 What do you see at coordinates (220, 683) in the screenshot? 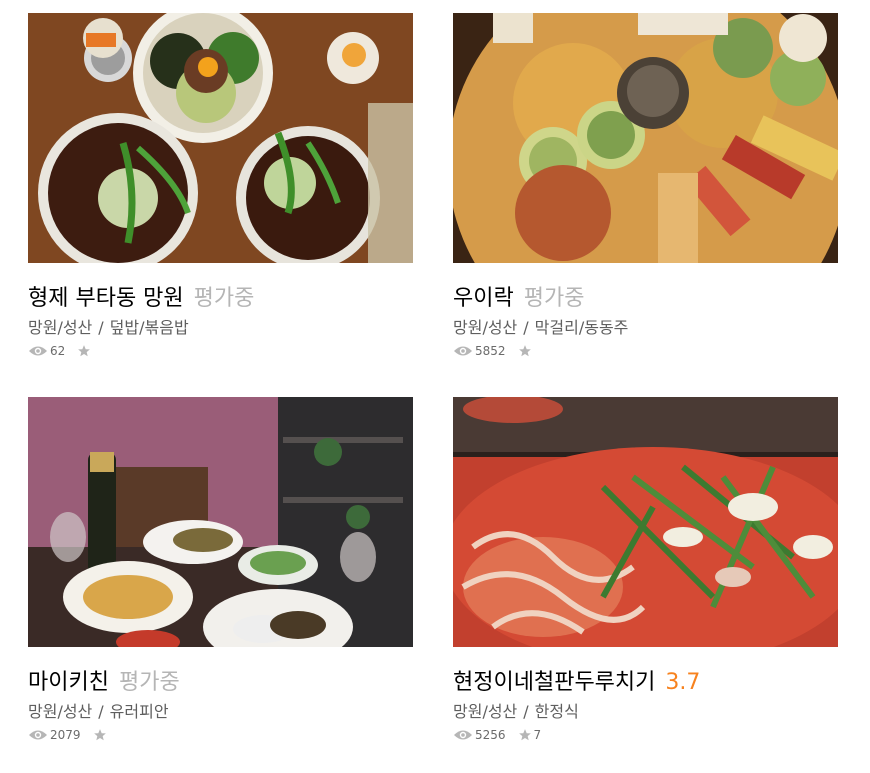
I see `title-row: 마이키친 평가중` at bounding box center [220, 683].